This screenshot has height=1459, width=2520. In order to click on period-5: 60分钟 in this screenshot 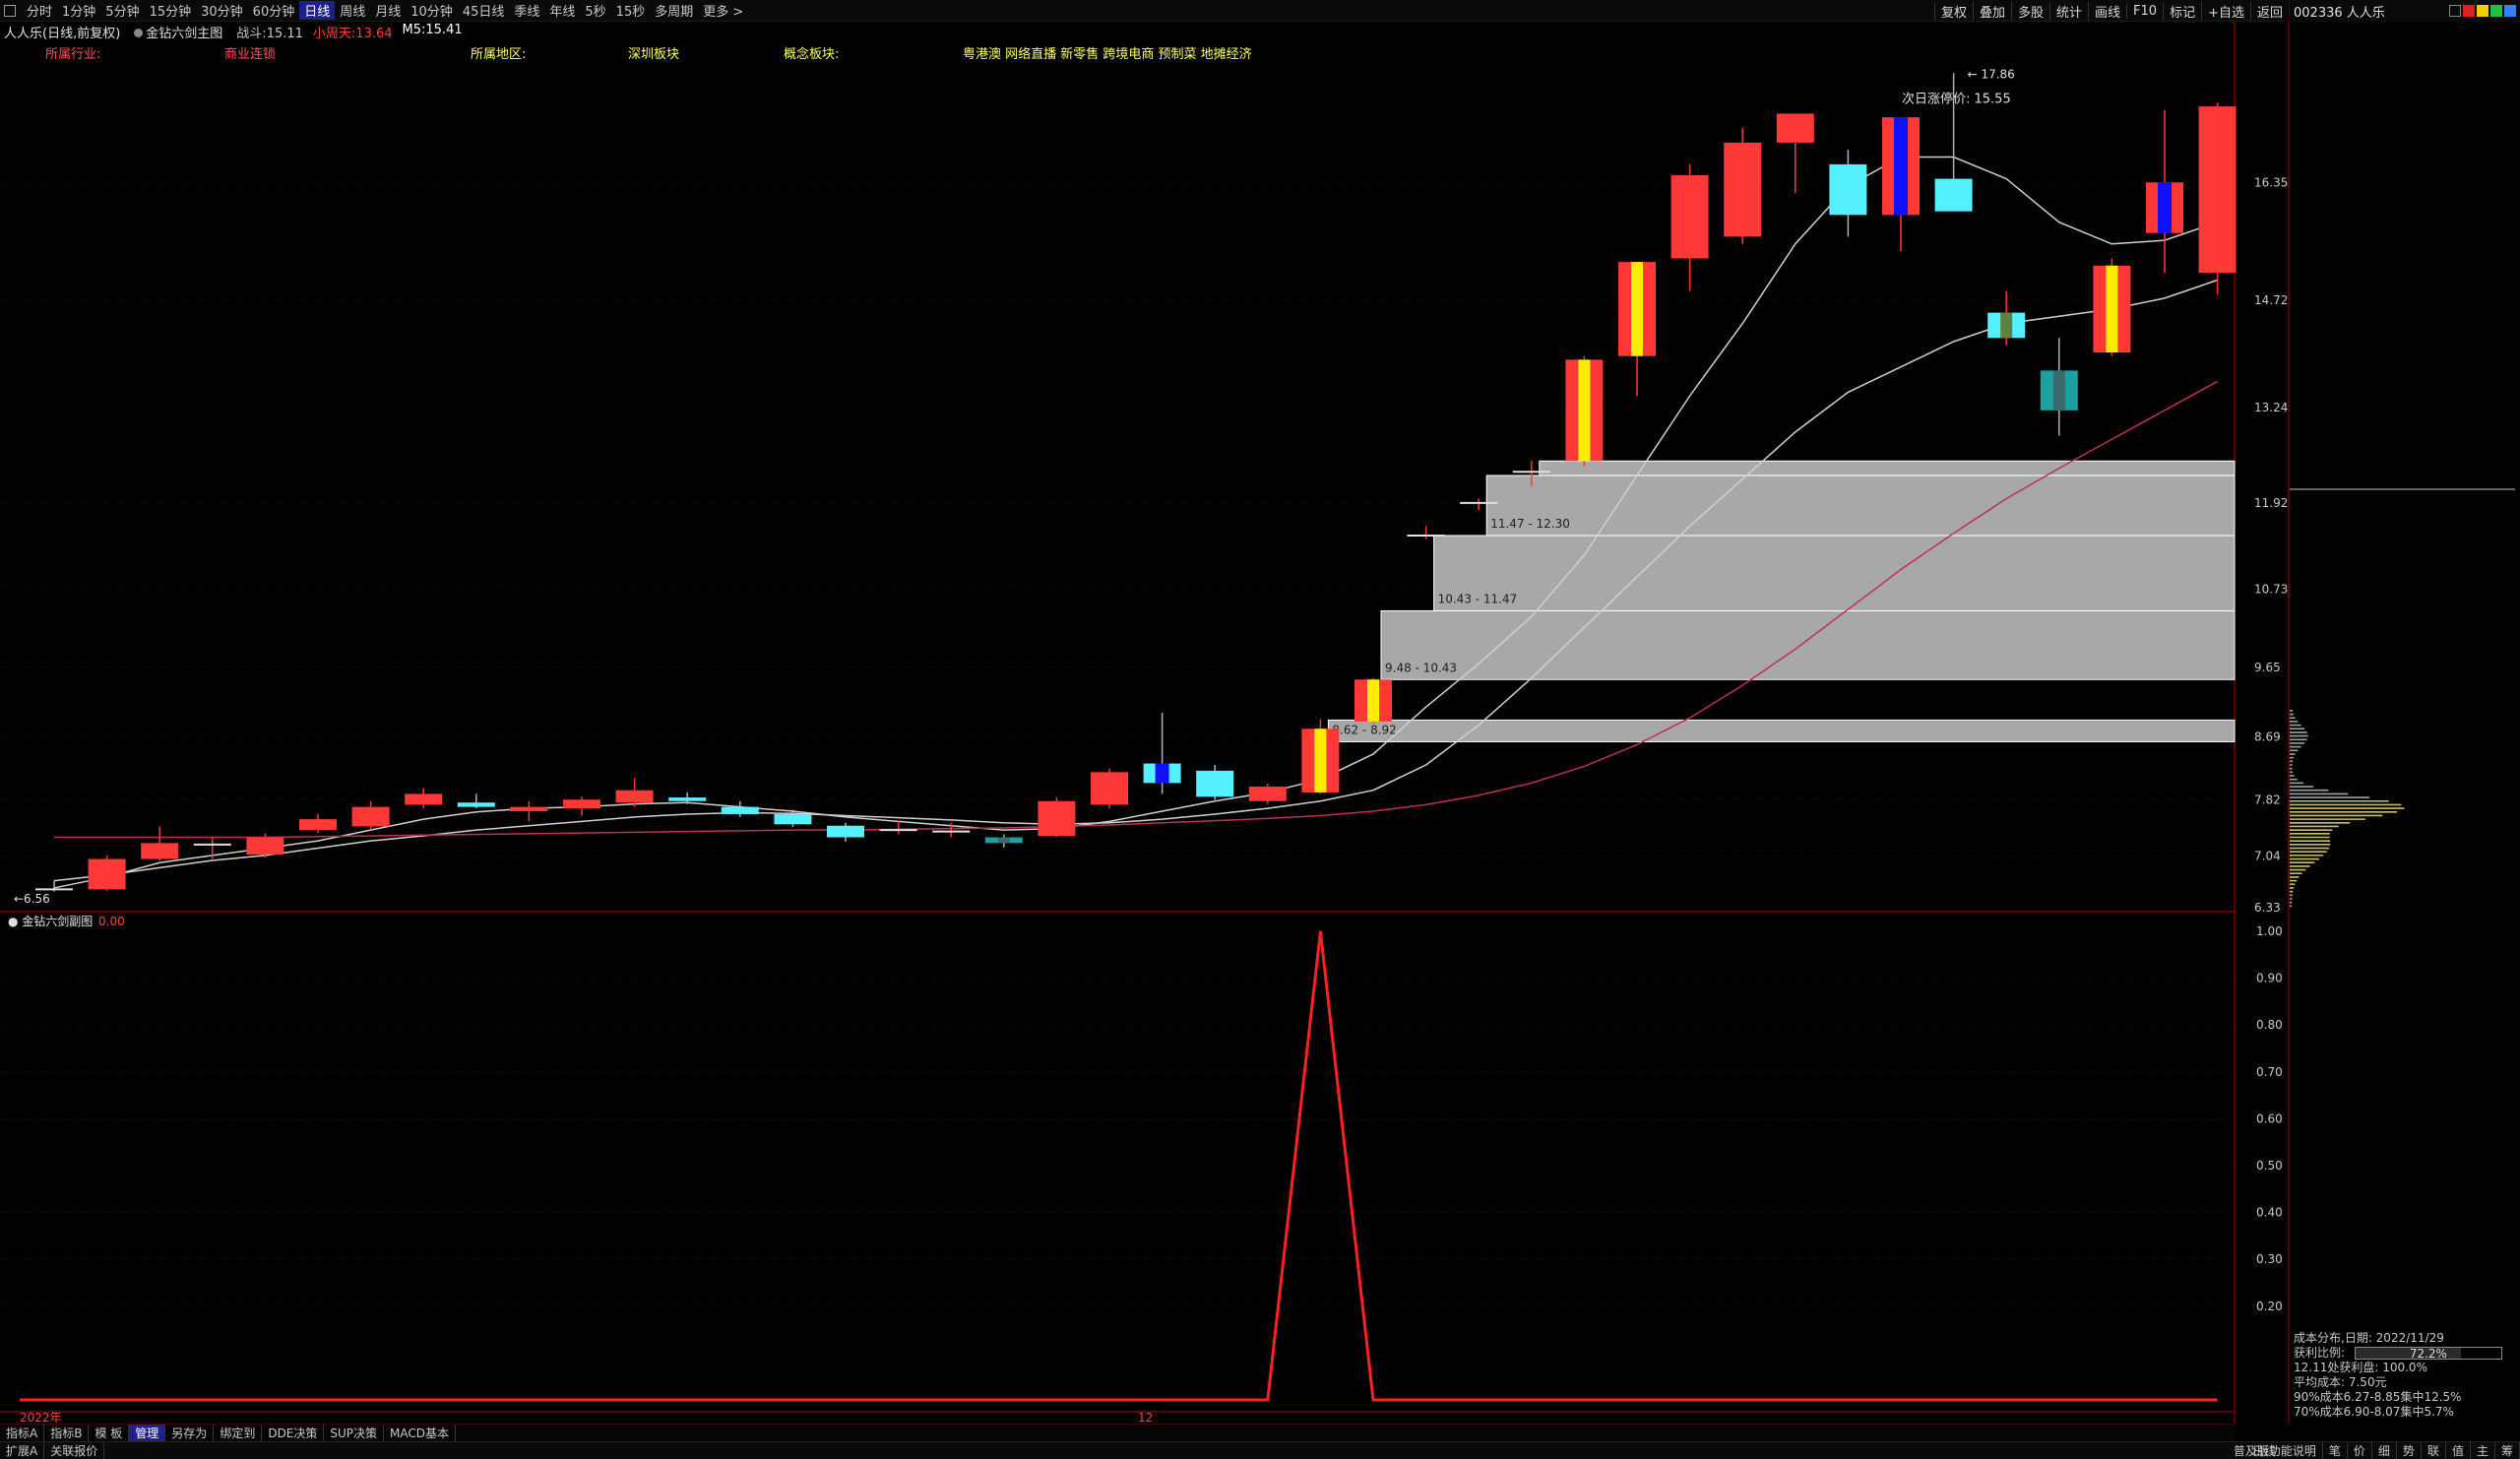, I will do `click(274, 10)`.